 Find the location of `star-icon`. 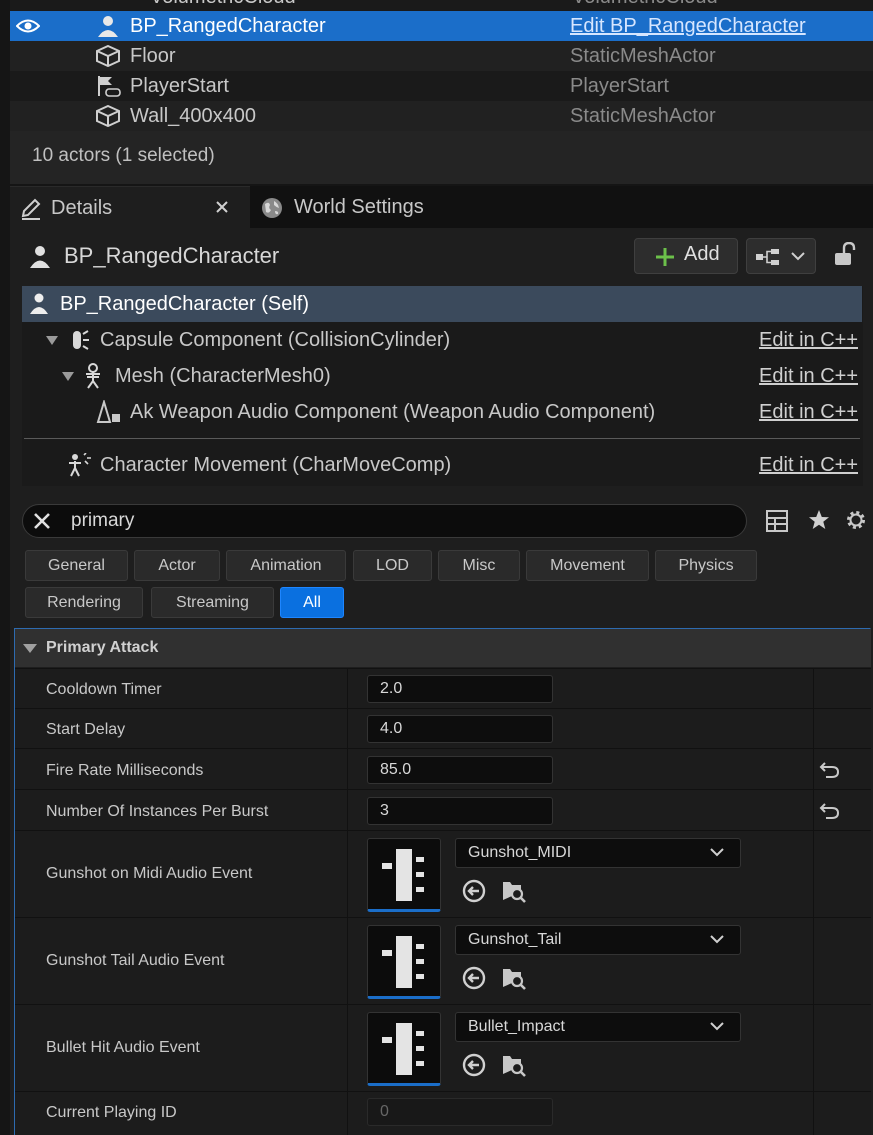

star-icon is located at coordinates (819, 520).